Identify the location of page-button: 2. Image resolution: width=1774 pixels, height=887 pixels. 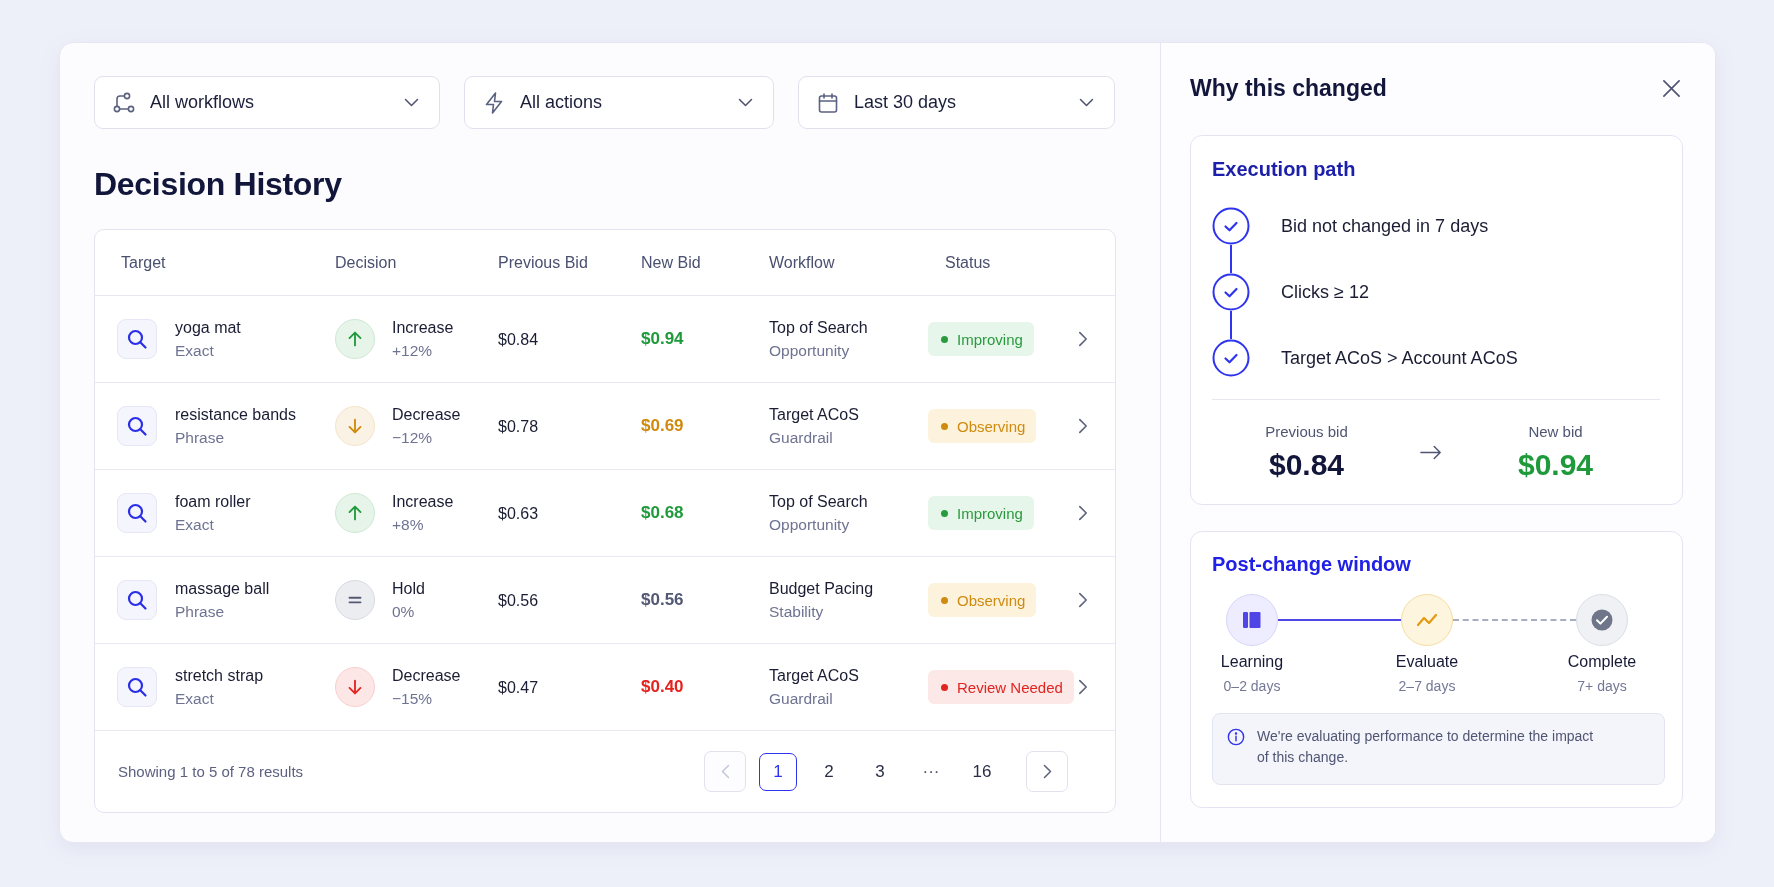
(829, 771).